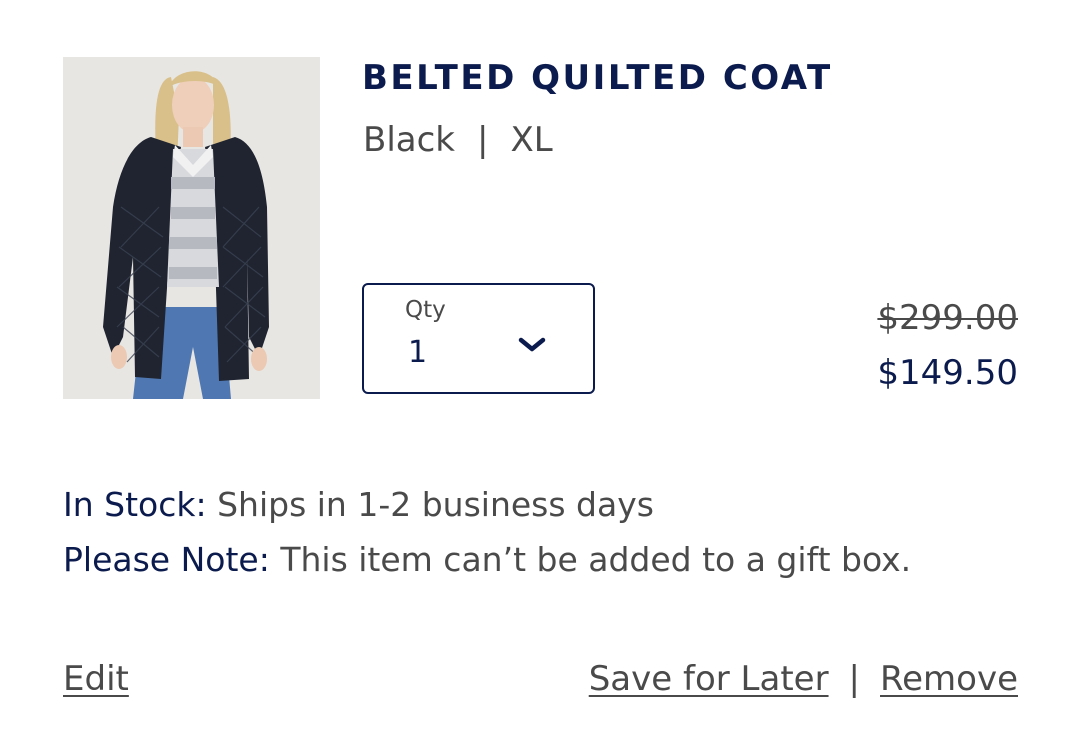  Describe the element at coordinates (597, 78) in the screenshot. I see `product-title: BELTED QUILTED COAT` at that location.